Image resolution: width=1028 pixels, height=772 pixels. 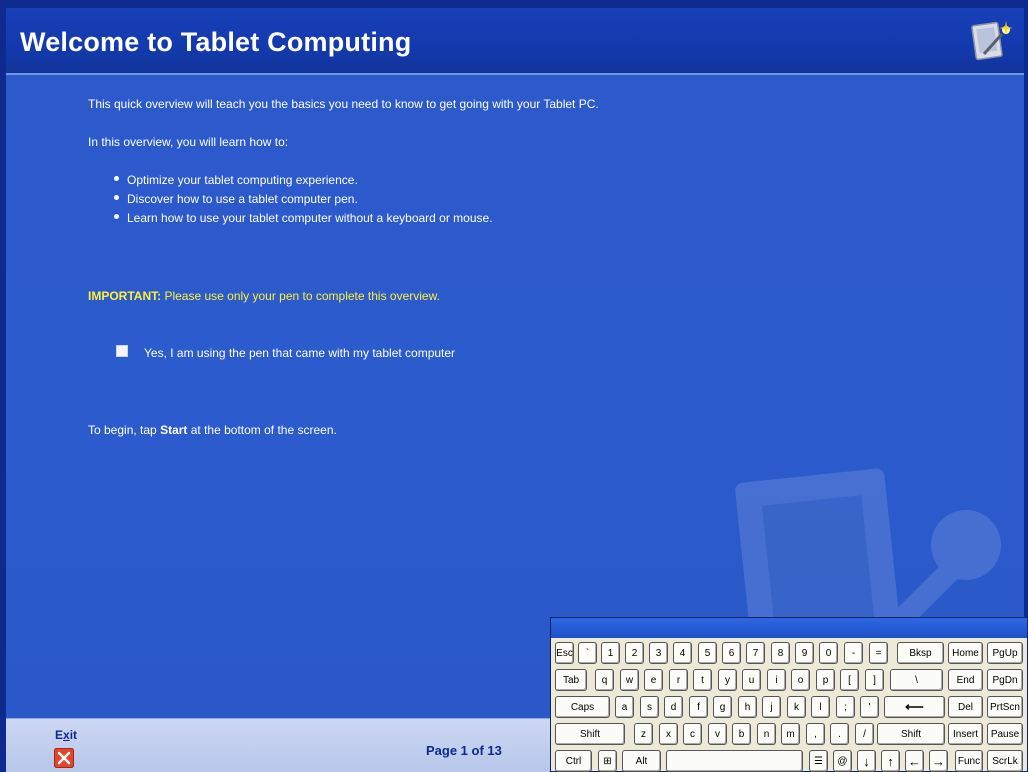 What do you see at coordinates (845, 707) in the screenshot?
I see `key-sym10: ;` at bounding box center [845, 707].